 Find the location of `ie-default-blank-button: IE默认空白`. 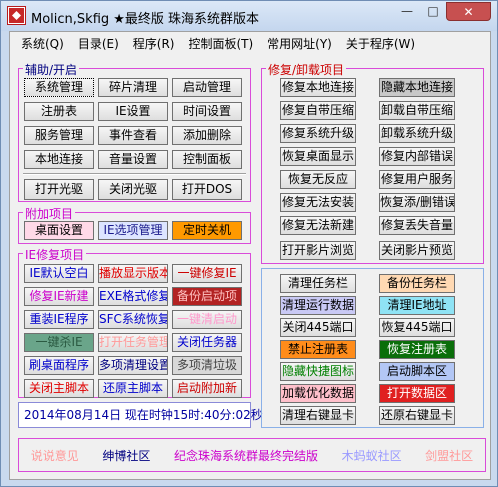

ie-default-blank-button: IE默认空白 is located at coordinates (59, 273).